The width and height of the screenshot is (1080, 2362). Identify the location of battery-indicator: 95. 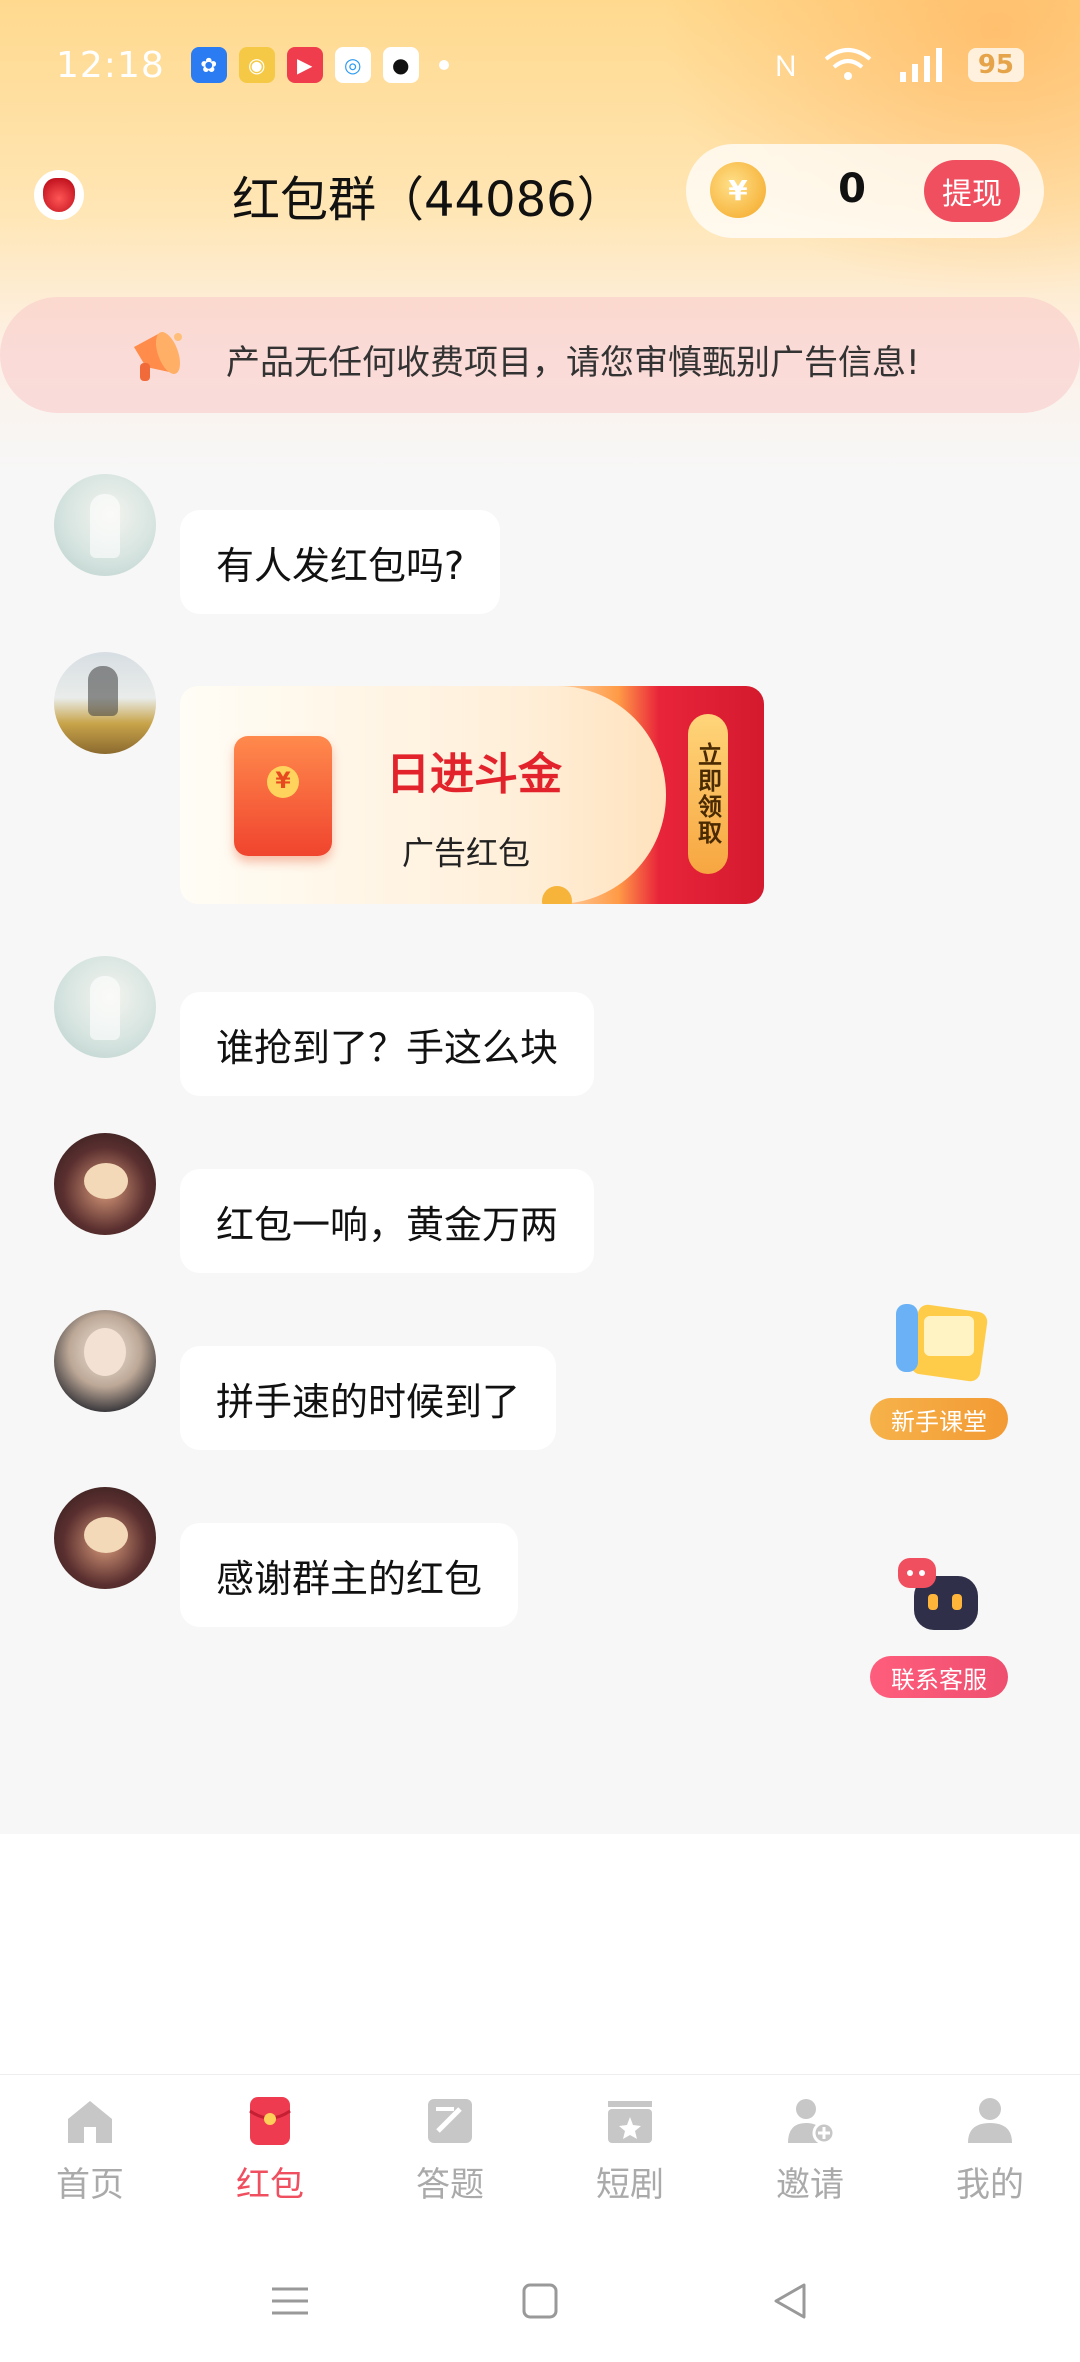
(995, 65).